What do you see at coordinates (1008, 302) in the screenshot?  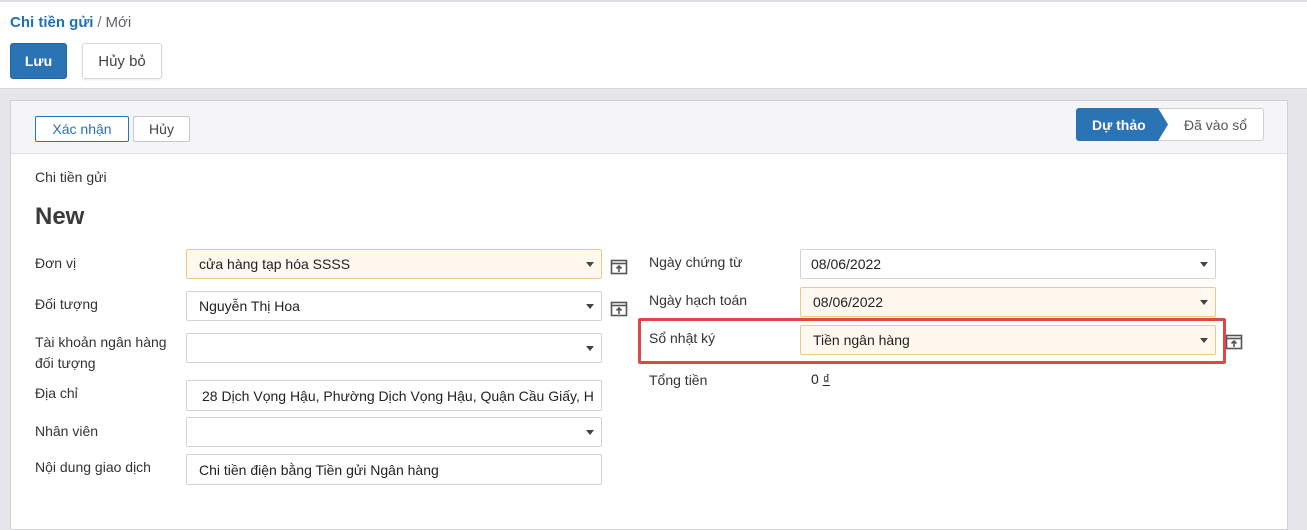 I see `ngay-hach-toan-input: 08/06/2022` at bounding box center [1008, 302].